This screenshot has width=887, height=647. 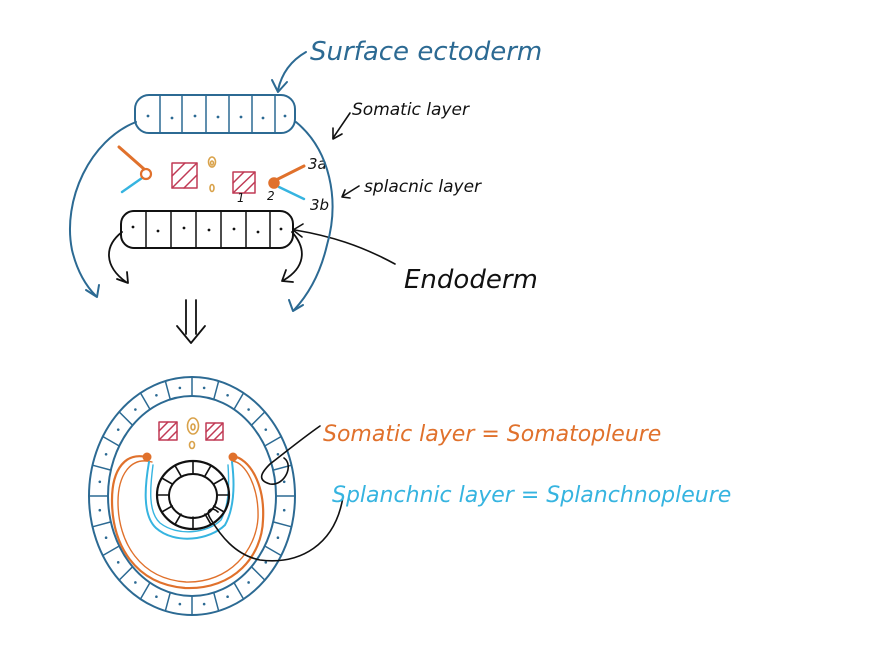 I want to click on notochord-folded, so click(x=192, y=445).